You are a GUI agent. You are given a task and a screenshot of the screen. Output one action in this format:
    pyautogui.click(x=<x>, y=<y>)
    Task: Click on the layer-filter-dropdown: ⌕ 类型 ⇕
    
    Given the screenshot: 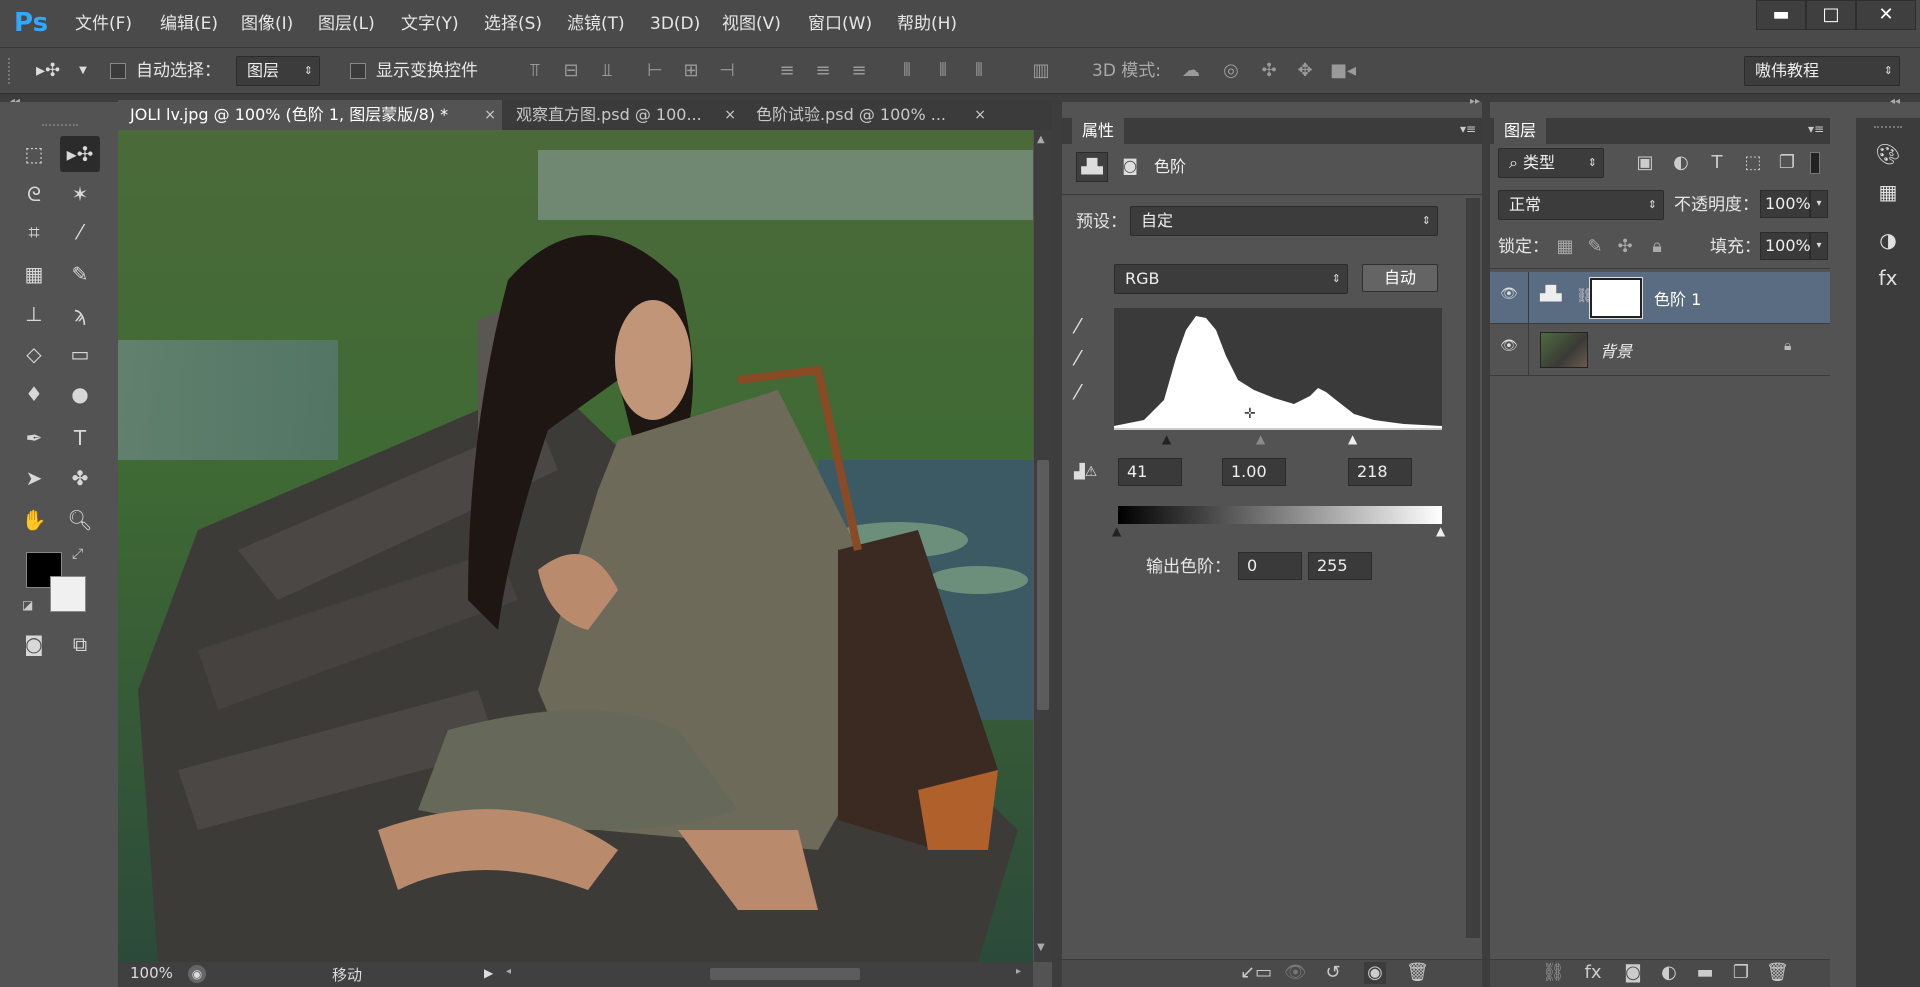 What is the action you would take?
    pyautogui.click(x=1551, y=163)
    